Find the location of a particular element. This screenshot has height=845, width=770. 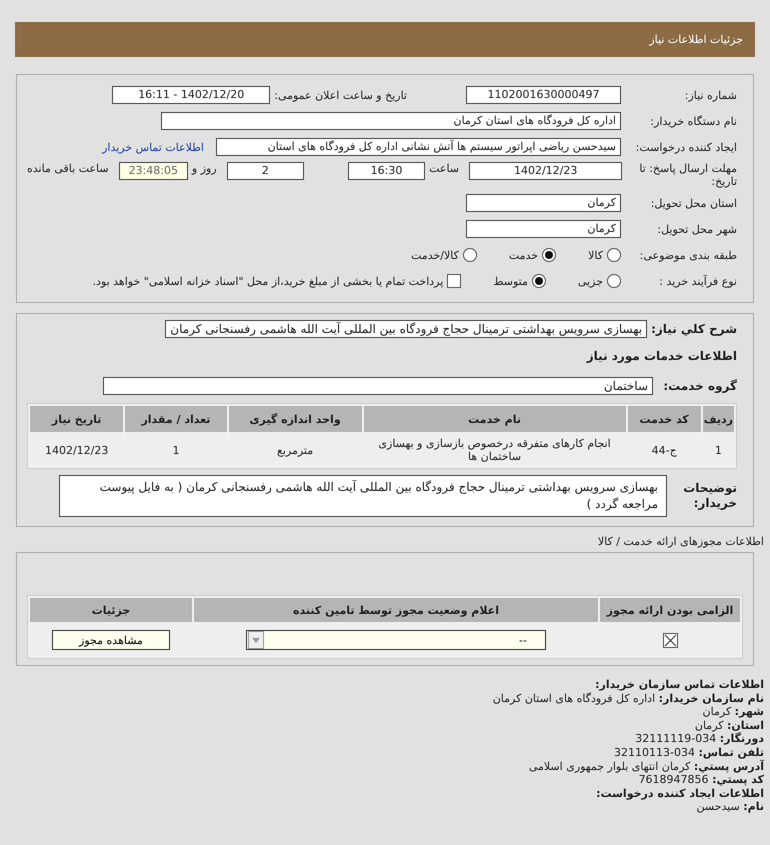

radio-label: کالا/خدمت is located at coordinates (435, 255).